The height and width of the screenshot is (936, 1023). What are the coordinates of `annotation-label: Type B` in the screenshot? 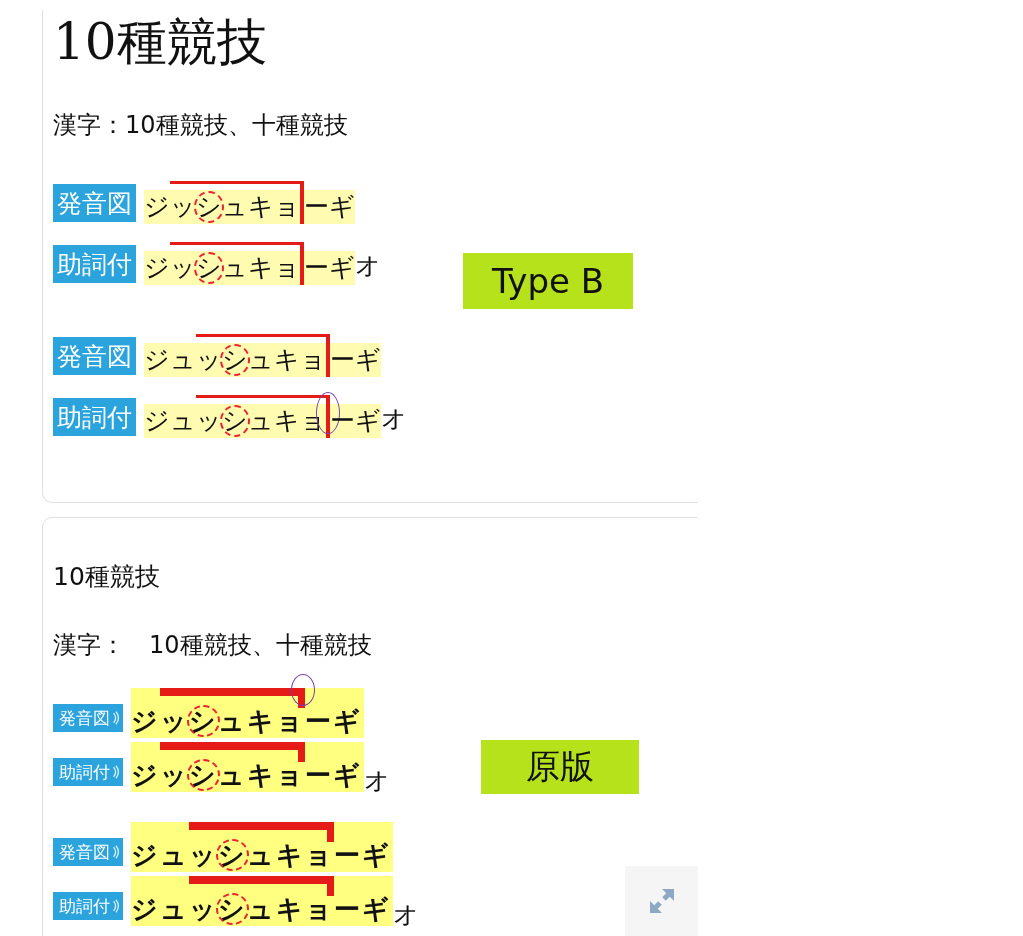 It's located at (548, 281).